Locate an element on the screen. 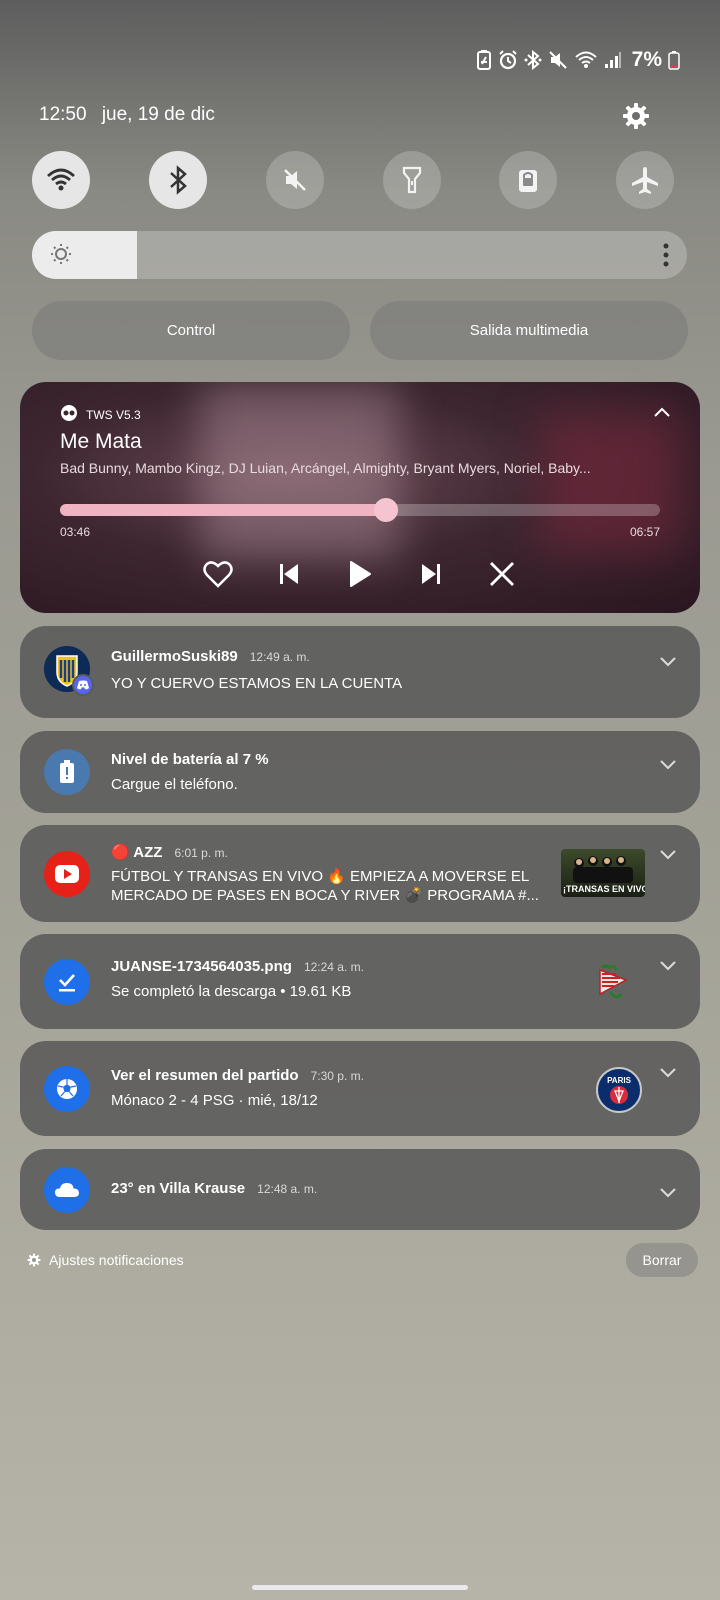 Image resolution: width=720 pixels, height=1600 pixels. next-button is located at coordinates (431, 574).